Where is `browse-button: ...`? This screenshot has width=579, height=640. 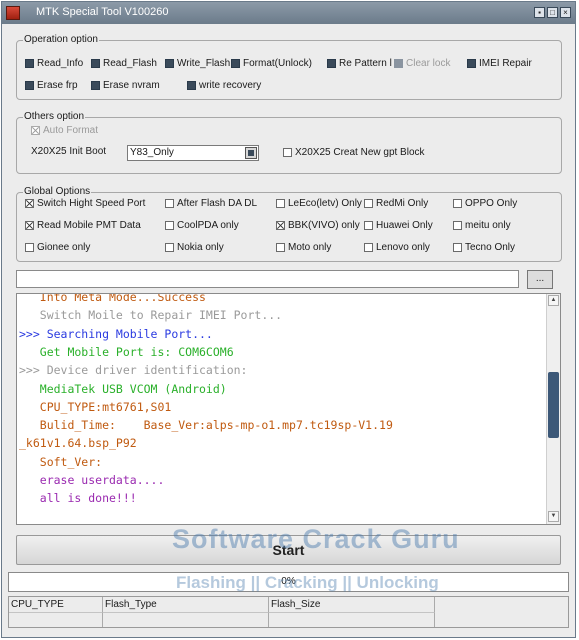
browse-button: ... is located at coordinates (540, 279).